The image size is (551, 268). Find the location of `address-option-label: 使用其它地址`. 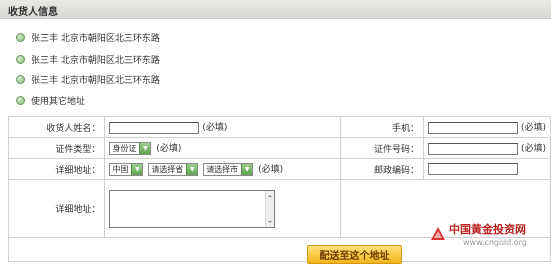

address-option-label: 使用其它地址 is located at coordinates (58, 101).